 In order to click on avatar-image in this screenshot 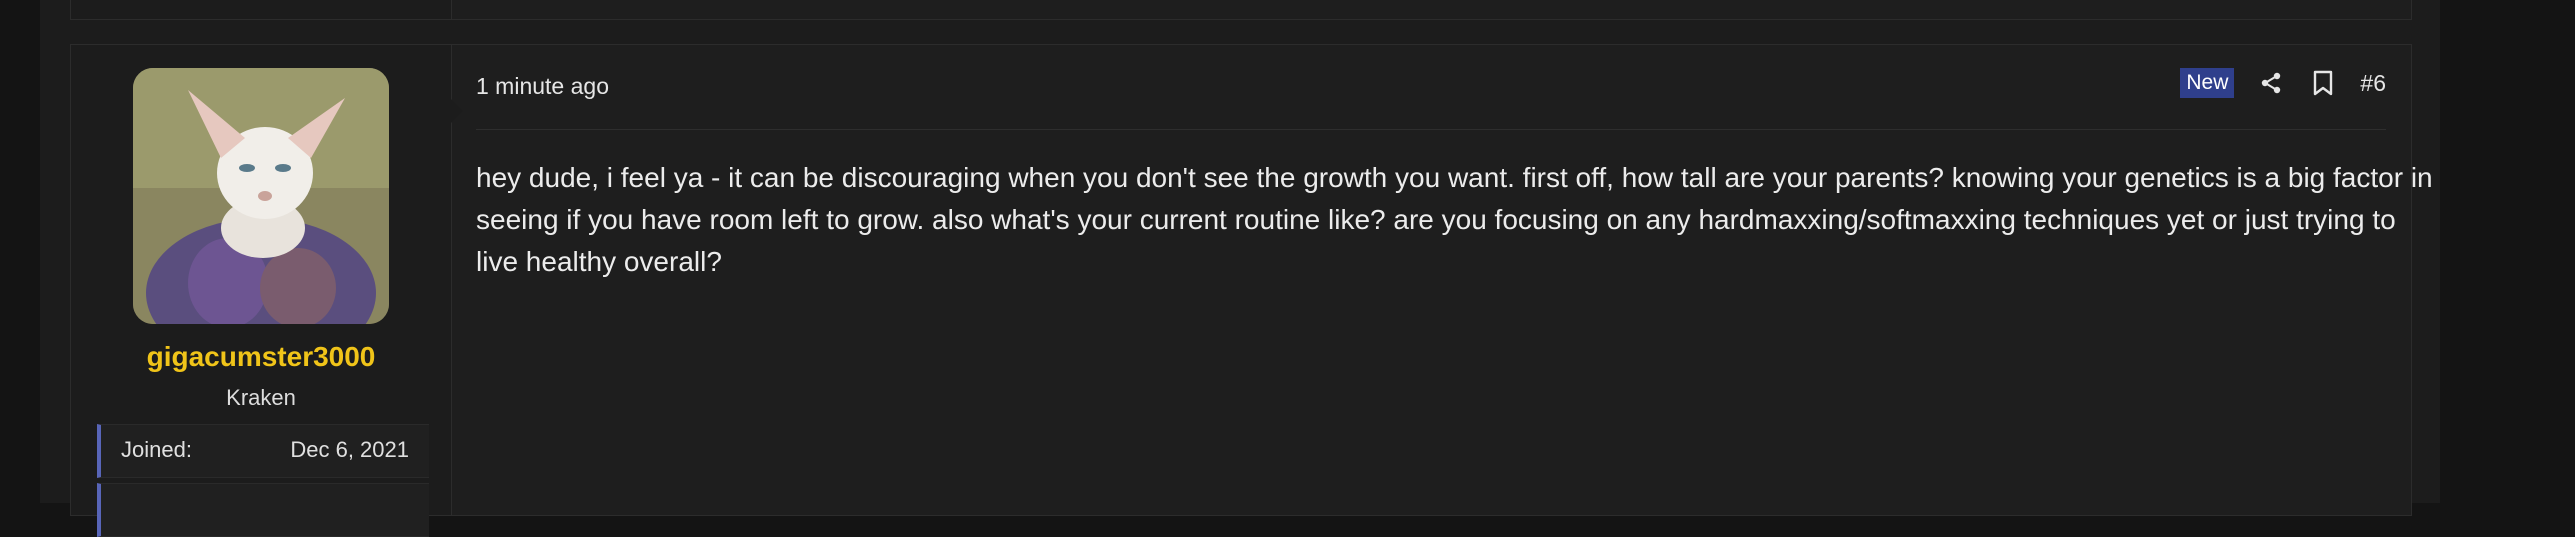, I will do `click(261, 196)`.